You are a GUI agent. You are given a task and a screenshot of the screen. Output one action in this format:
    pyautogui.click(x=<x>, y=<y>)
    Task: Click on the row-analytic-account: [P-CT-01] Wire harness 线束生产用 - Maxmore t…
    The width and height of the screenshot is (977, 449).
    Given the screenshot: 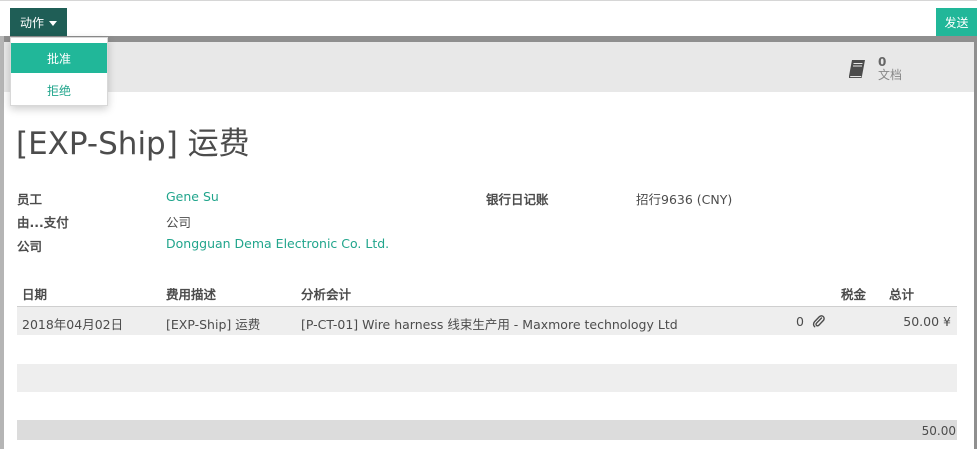 What is the action you would take?
    pyautogui.click(x=489, y=324)
    